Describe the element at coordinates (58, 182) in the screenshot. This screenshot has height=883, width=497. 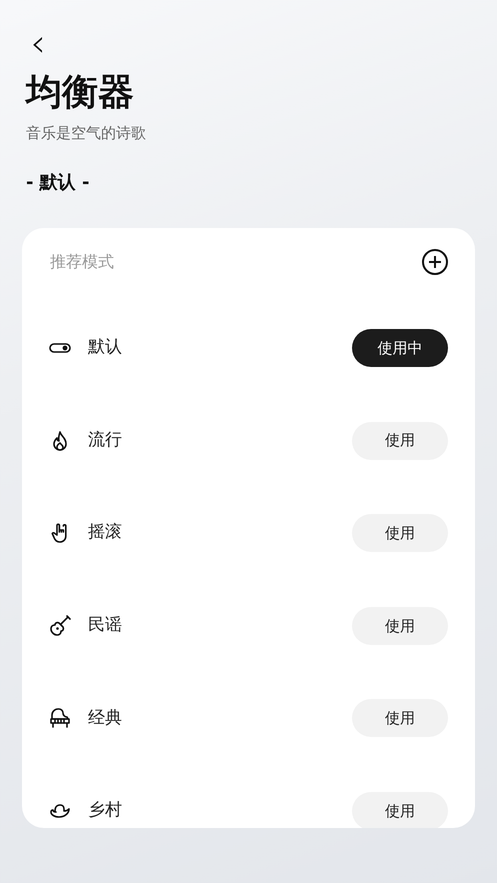
I see `current-mode-label: - 默认 -` at that location.